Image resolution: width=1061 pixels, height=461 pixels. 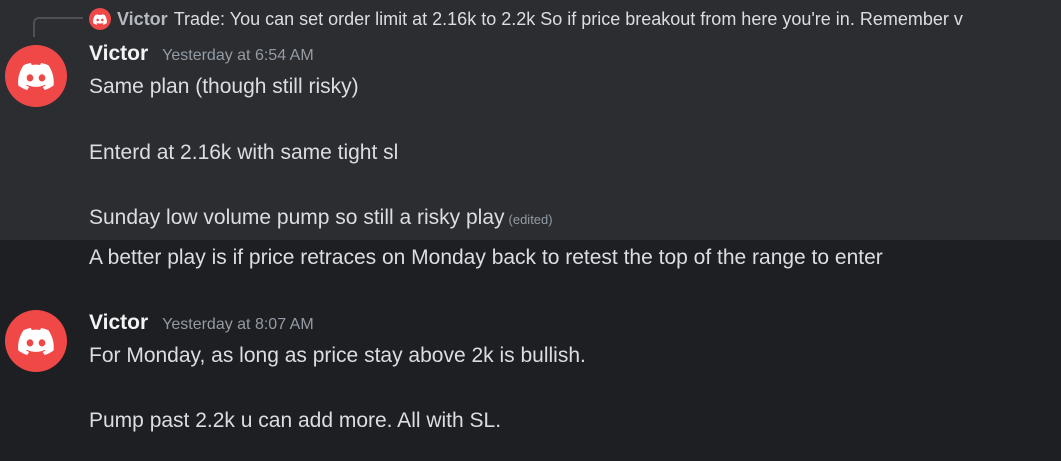 What do you see at coordinates (224, 86) in the screenshot?
I see `message-line: Same plan (though still risky)` at bounding box center [224, 86].